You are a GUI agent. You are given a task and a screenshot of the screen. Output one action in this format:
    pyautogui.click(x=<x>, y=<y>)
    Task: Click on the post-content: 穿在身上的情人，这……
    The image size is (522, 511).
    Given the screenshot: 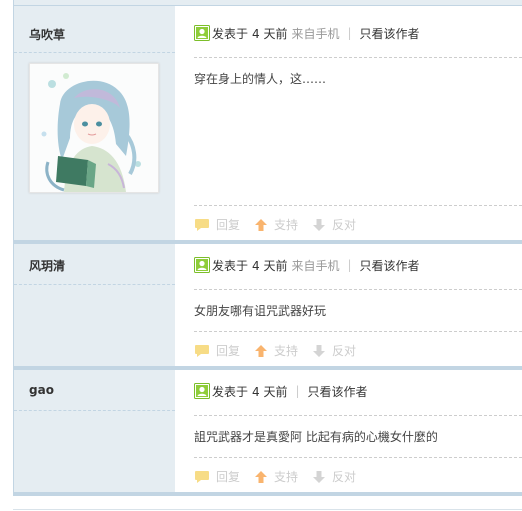 What is the action you would take?
    pyautogui.click(x=260, y=79)
    